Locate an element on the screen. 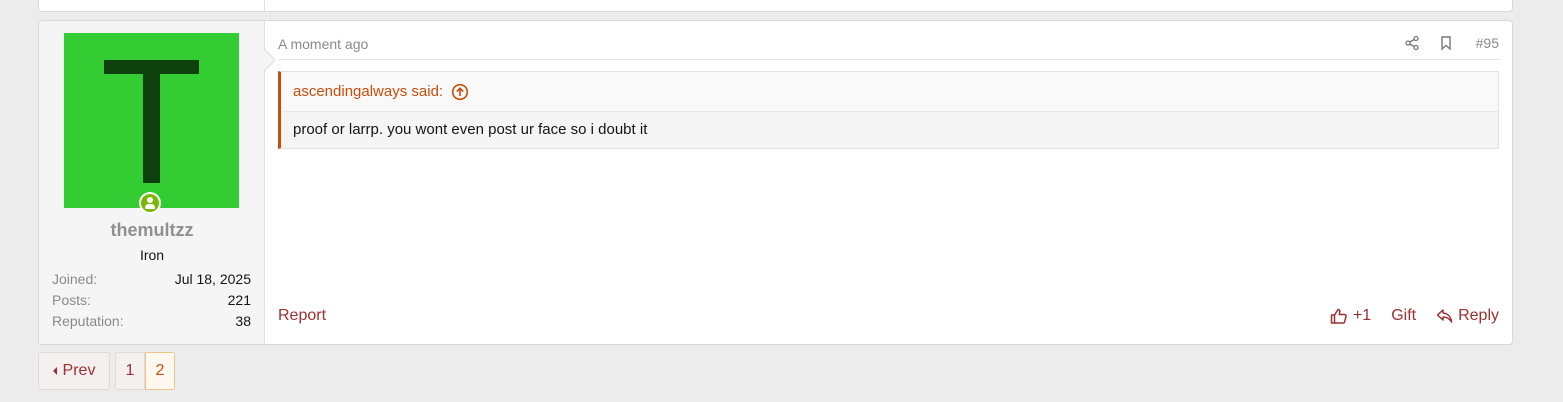 This screenshot has height=402, width=1563. page-numbers: 1 2 is located at coordinates (145, 371).